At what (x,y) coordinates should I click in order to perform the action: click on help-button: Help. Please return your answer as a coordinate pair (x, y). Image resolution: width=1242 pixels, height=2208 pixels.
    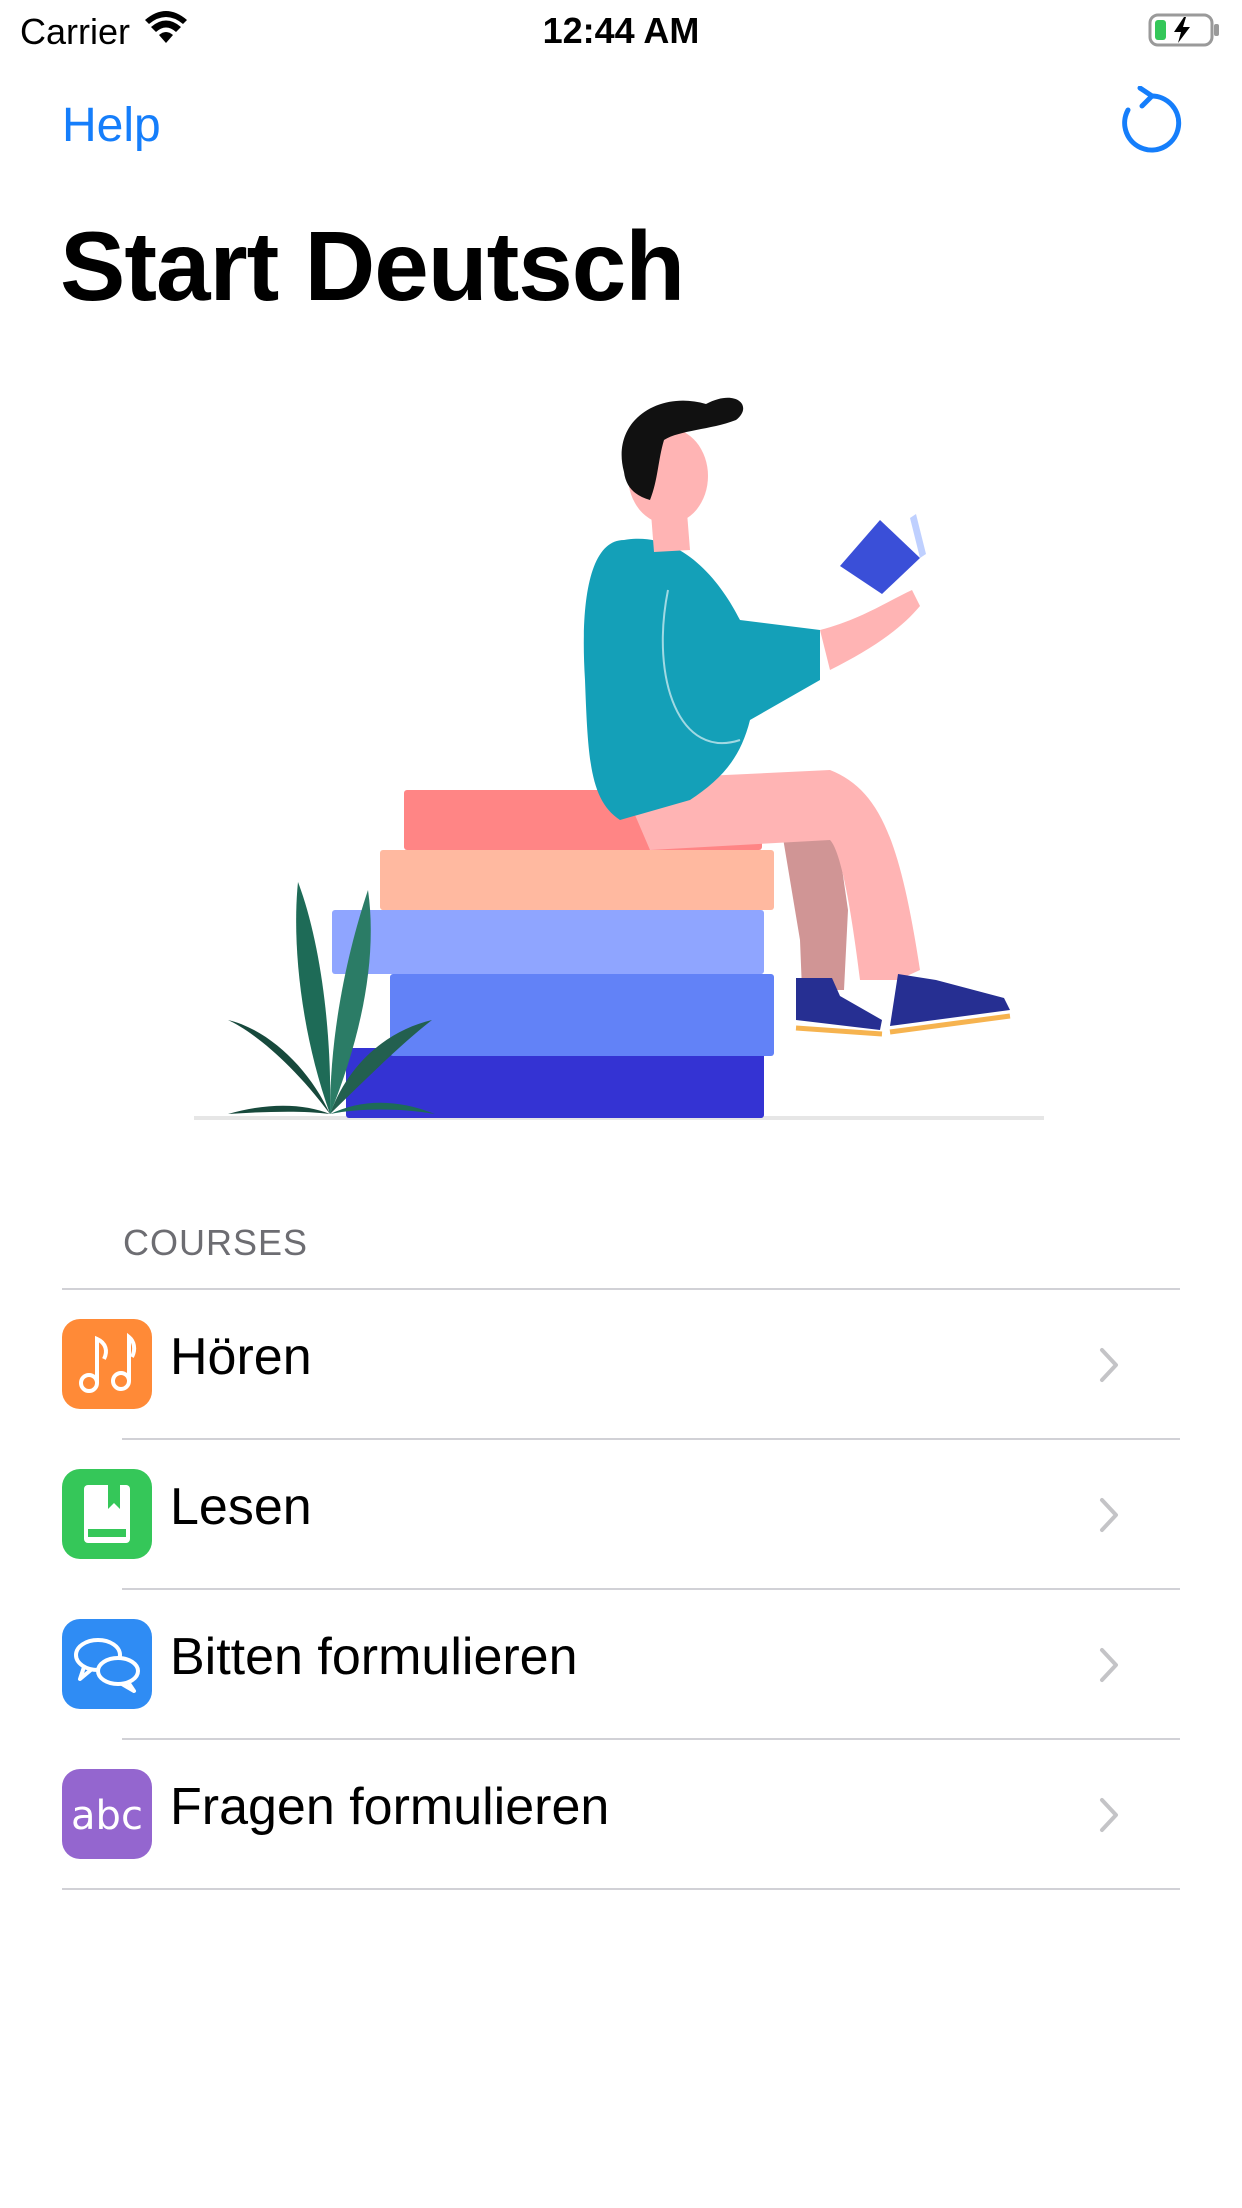
    Looking at the image, I should click on (111, 125).